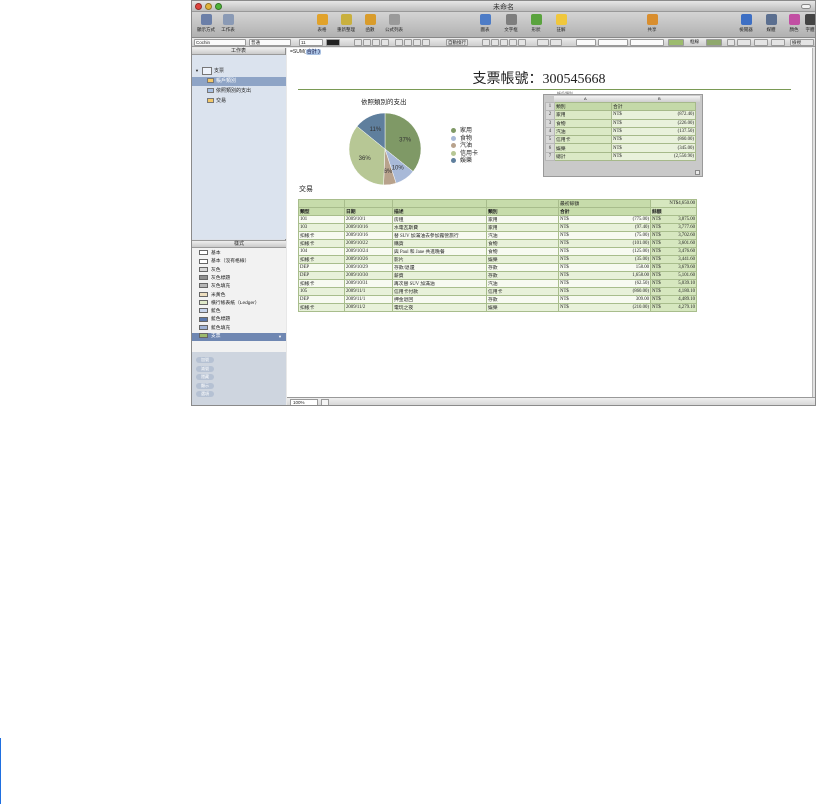 The height and width of the screenshot is (804, 816). What do you see at coordinates (653, 115) in the screenshot?
I see `summary-total-cell: NT$ (872.40)` at bounding box center [653, 115].